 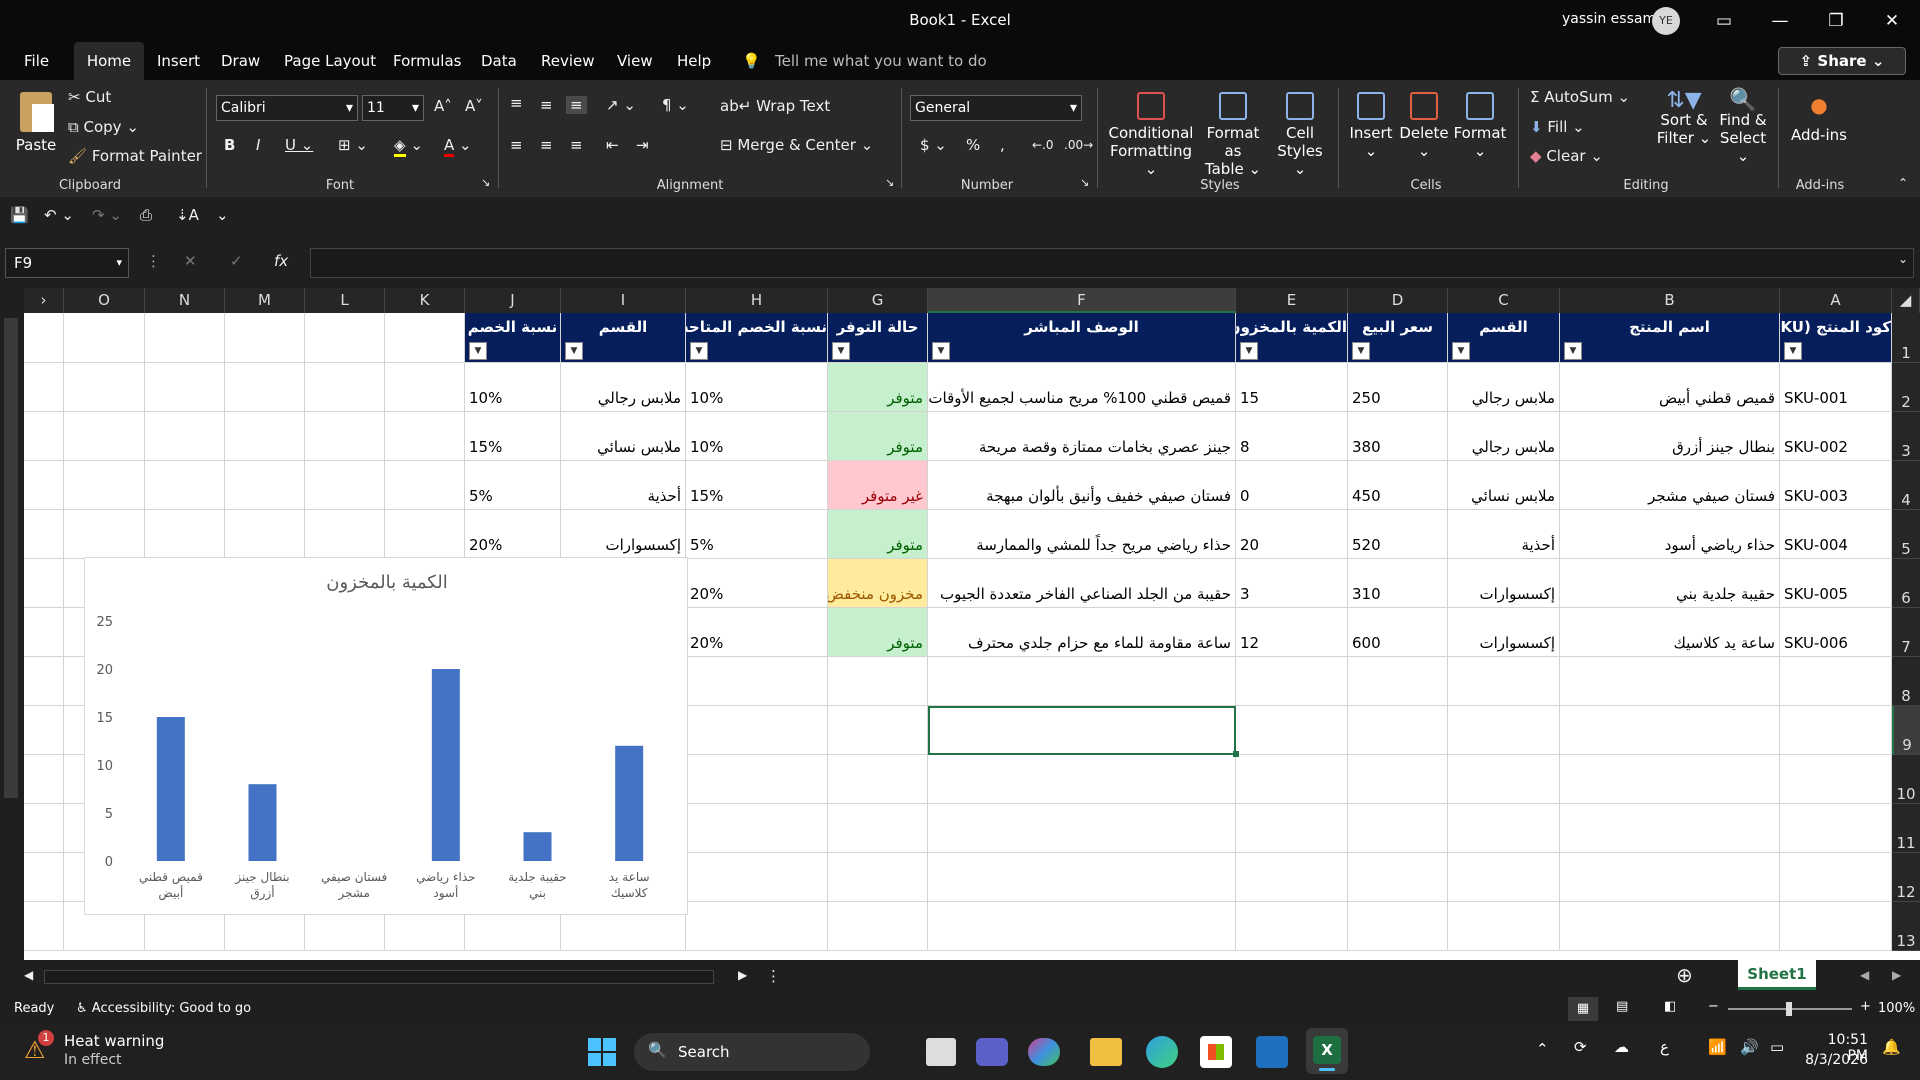 What do you see at coordinates (107, 215) in the screenshot?
I see `redo-icon: ↷ ⌄` at bounding box center [107, 215].